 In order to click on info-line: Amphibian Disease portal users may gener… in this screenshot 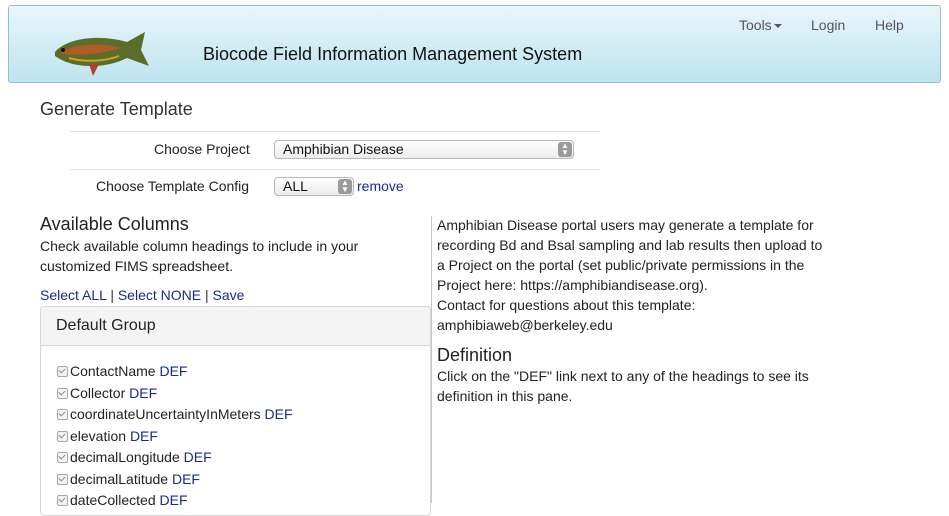, I will do `click(625, 225)`.